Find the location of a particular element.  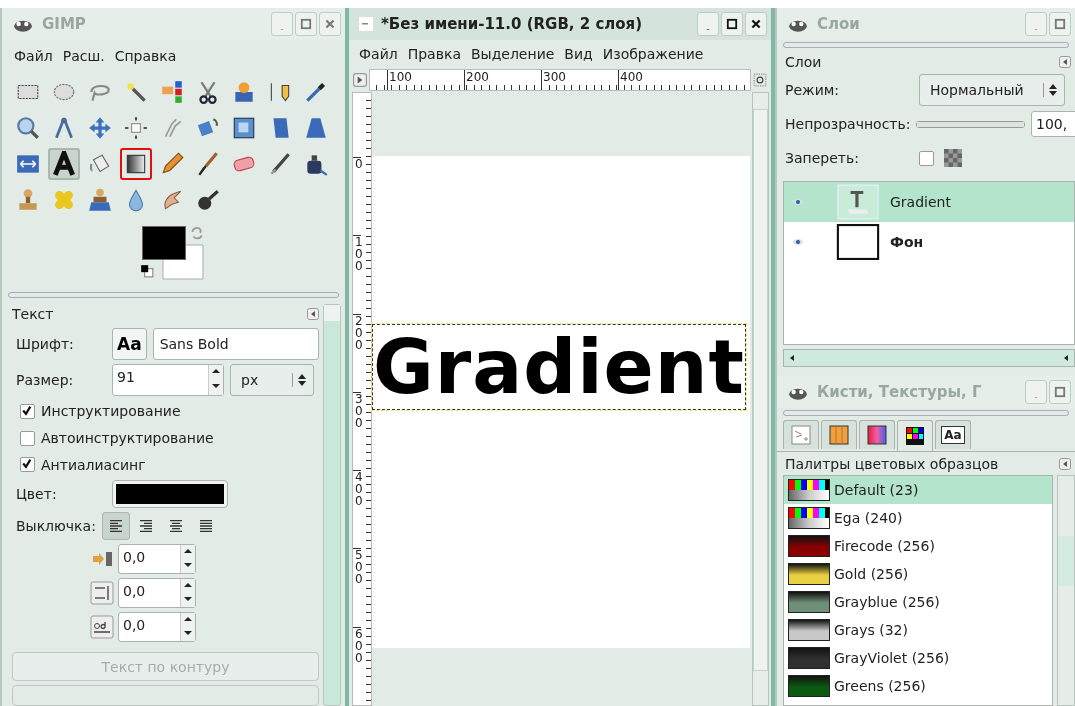

text-layer-thumbnail is located at coordinates (858, 202).